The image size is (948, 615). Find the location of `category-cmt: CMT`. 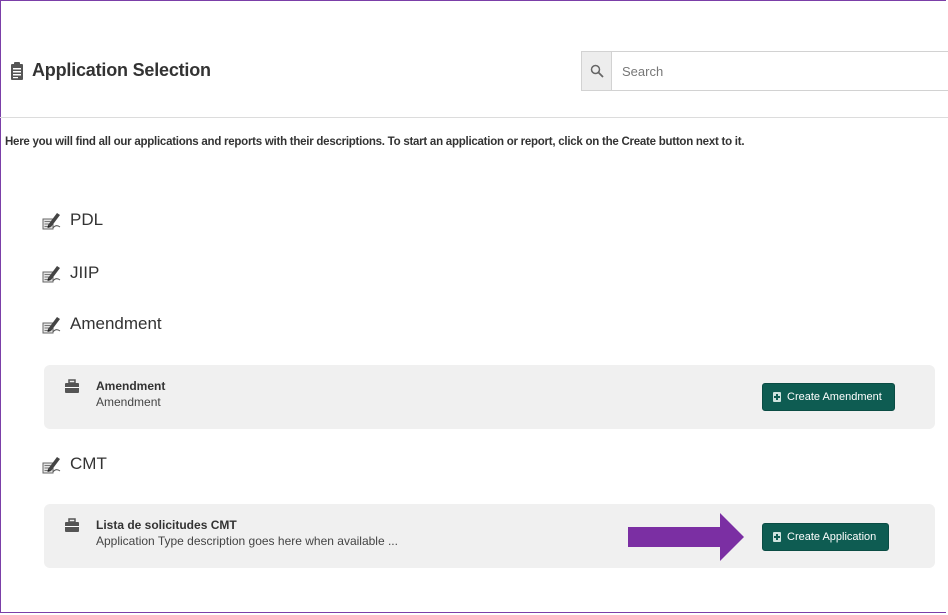

category-cmt: CMT is located at coordinates (74, 464).